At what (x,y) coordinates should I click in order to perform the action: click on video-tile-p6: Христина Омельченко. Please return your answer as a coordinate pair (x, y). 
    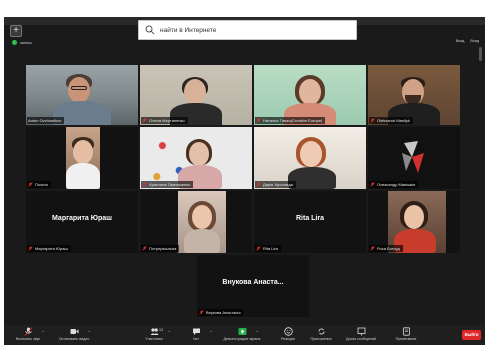
    Looking at the image, I should click on (196, 158).